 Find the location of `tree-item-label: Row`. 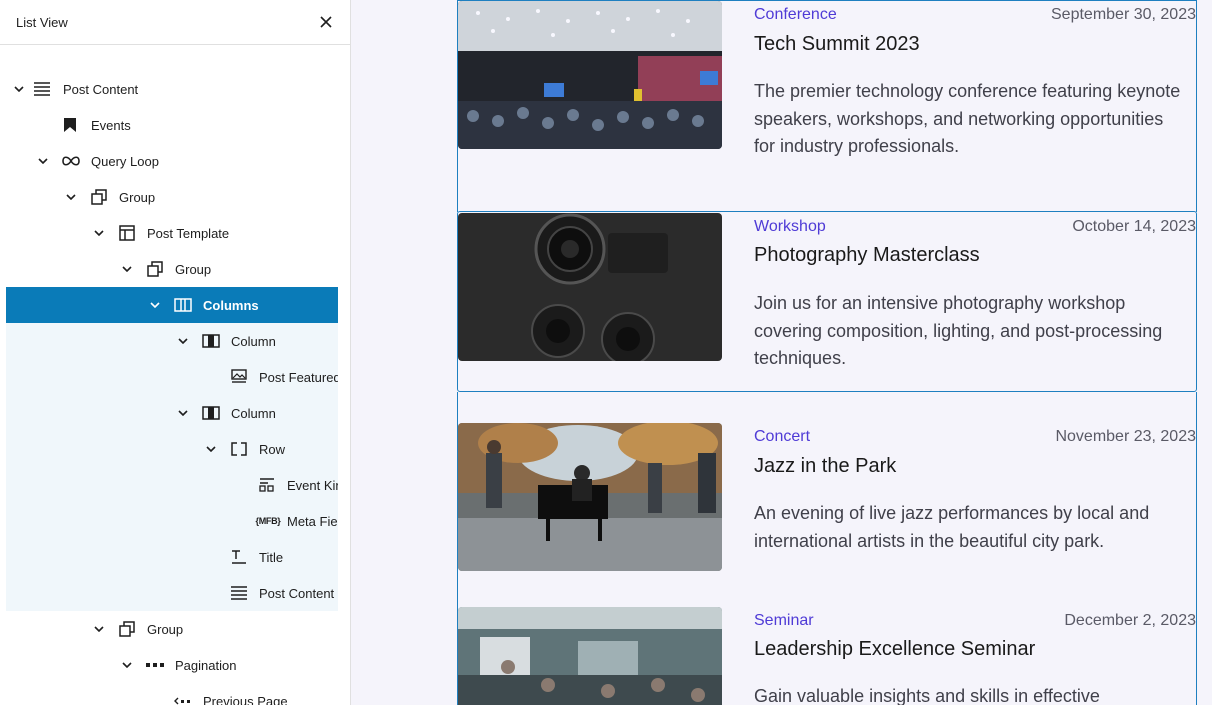

tree-item-label: Row is located at coordinates (272, 449).